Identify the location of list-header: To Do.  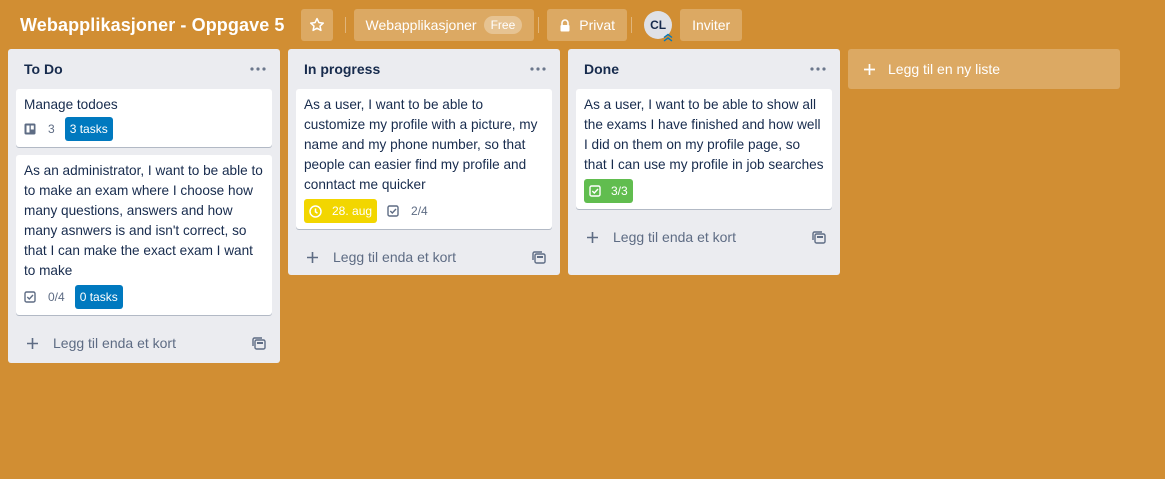
(144, 69).